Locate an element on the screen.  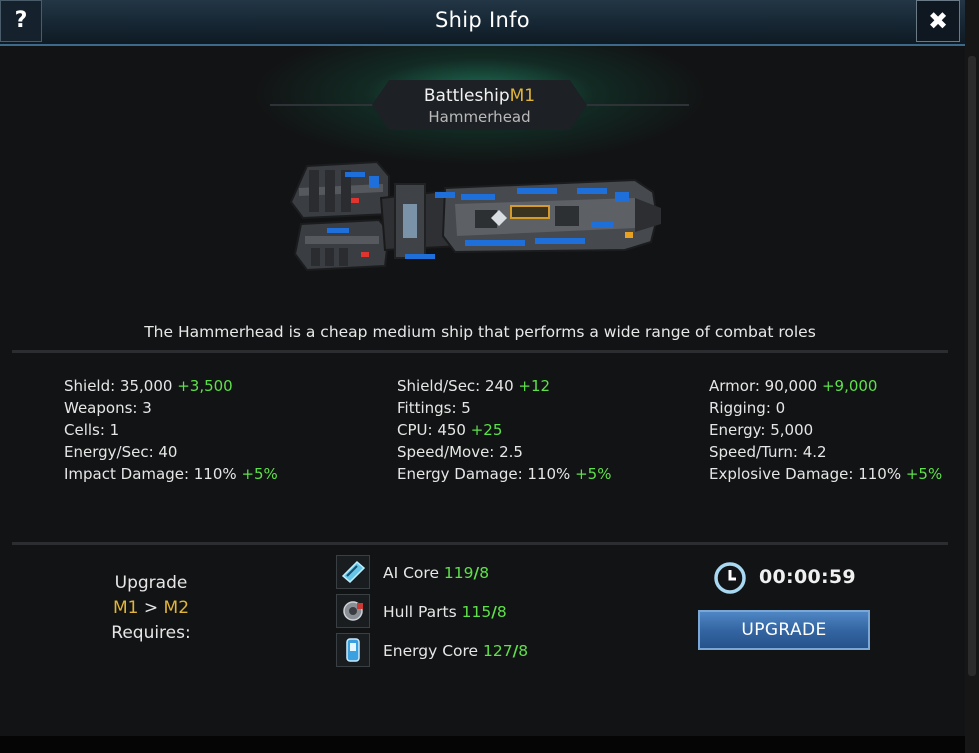
help-button: ? is located at coordinates (21, 21).